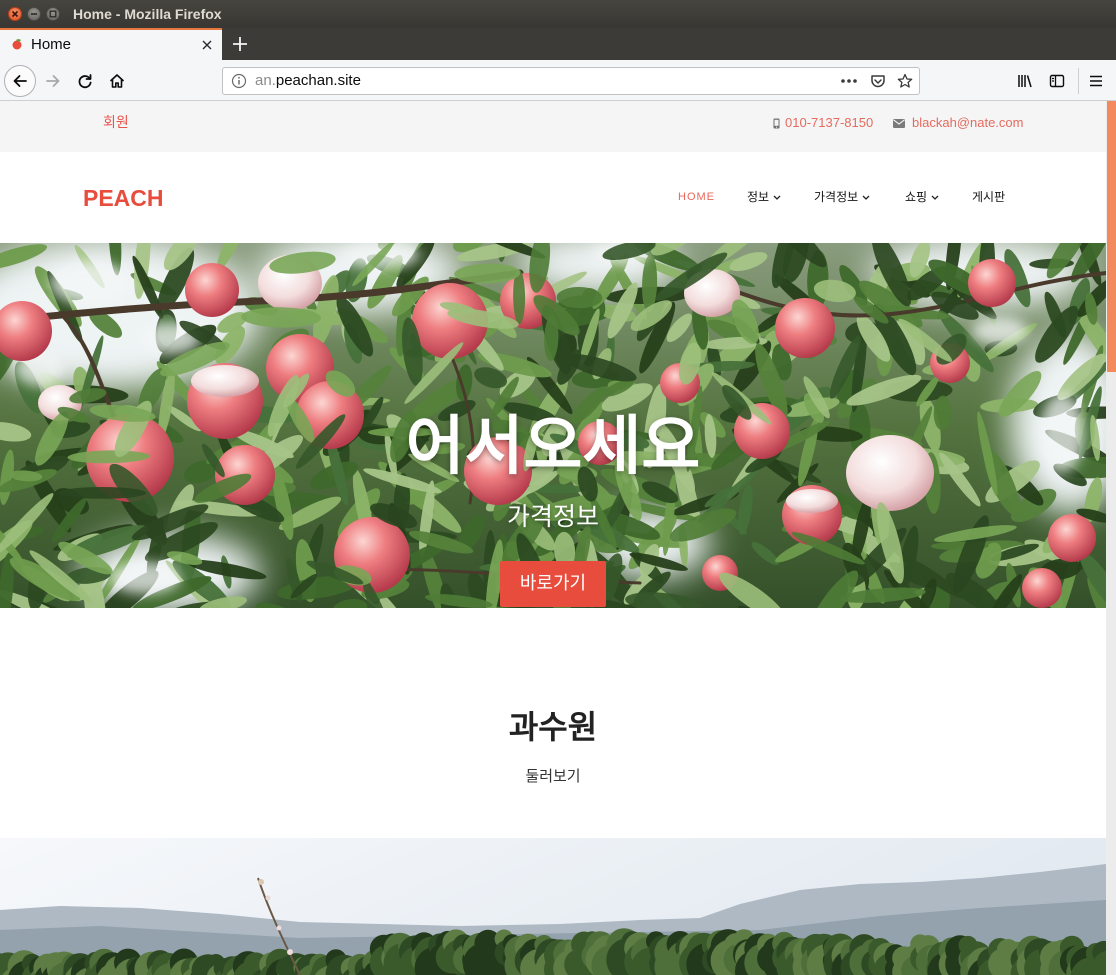 This screenshot has height=975, width=1116. Describe the element at coordinates (265, 80) in the screenshot. I see `url-subdomain: an.` at that location.